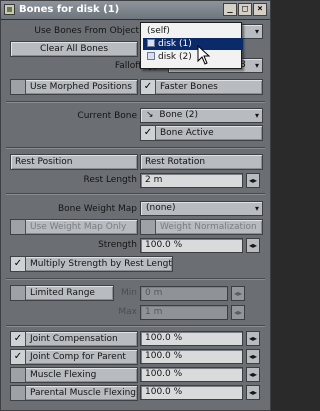 This screenshot has width=320, height=411. I want to click on app-icon, so click(9, 9).